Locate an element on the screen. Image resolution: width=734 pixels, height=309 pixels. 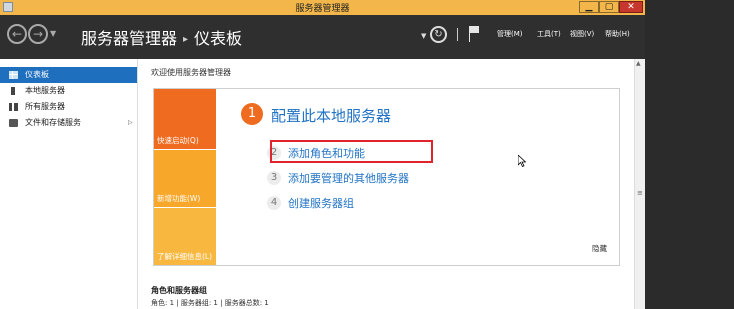
sidebar-item-label: 文件和存储服务 is located at coordinates (53, 122).